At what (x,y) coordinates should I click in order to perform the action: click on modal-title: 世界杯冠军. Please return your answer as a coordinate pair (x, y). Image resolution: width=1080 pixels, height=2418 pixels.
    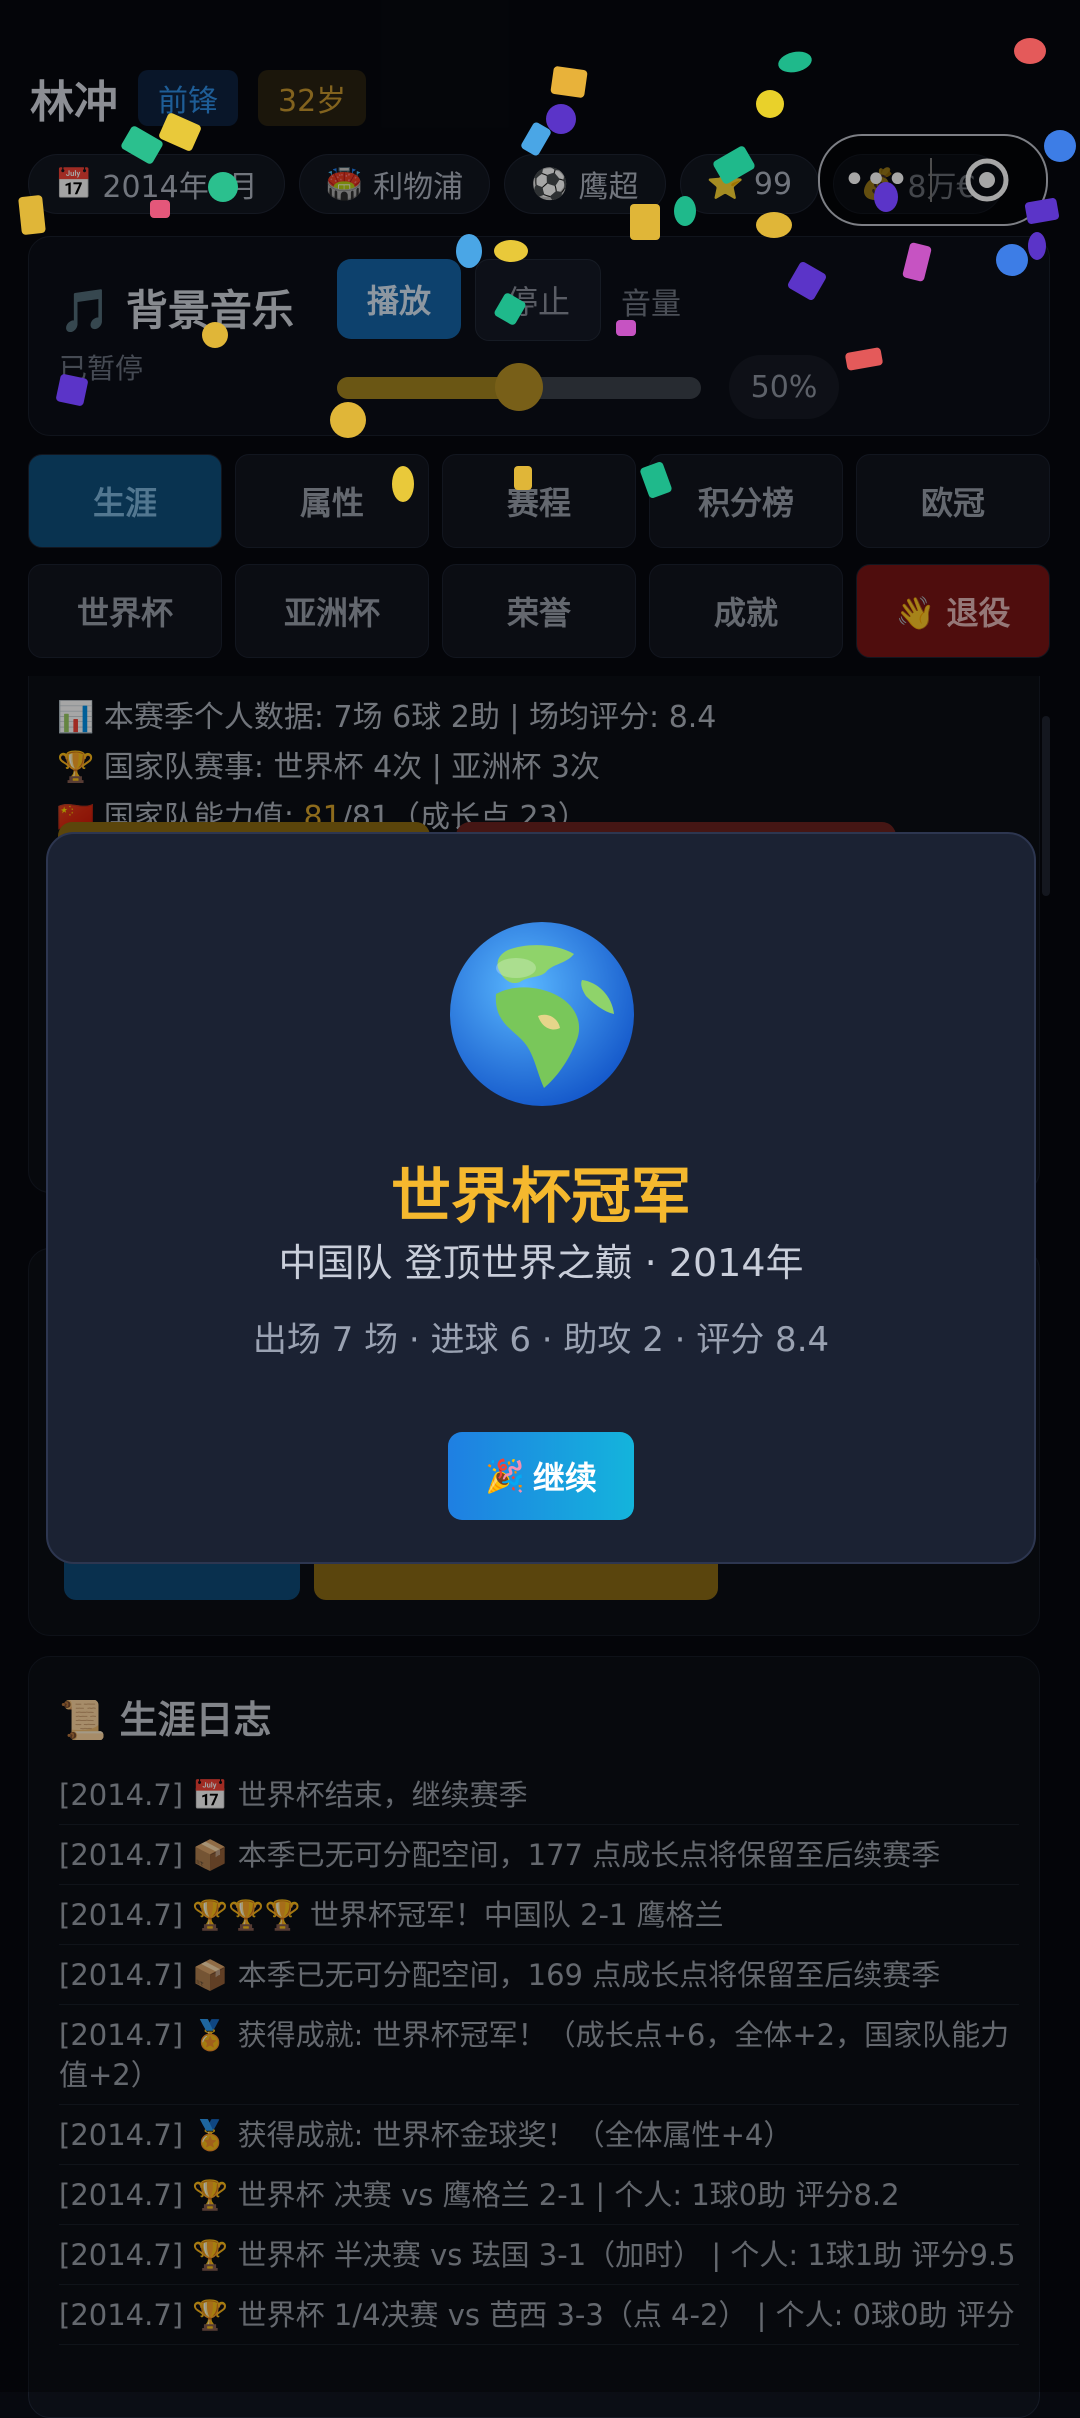
    Looking at the image, I should click on (541, 1197).